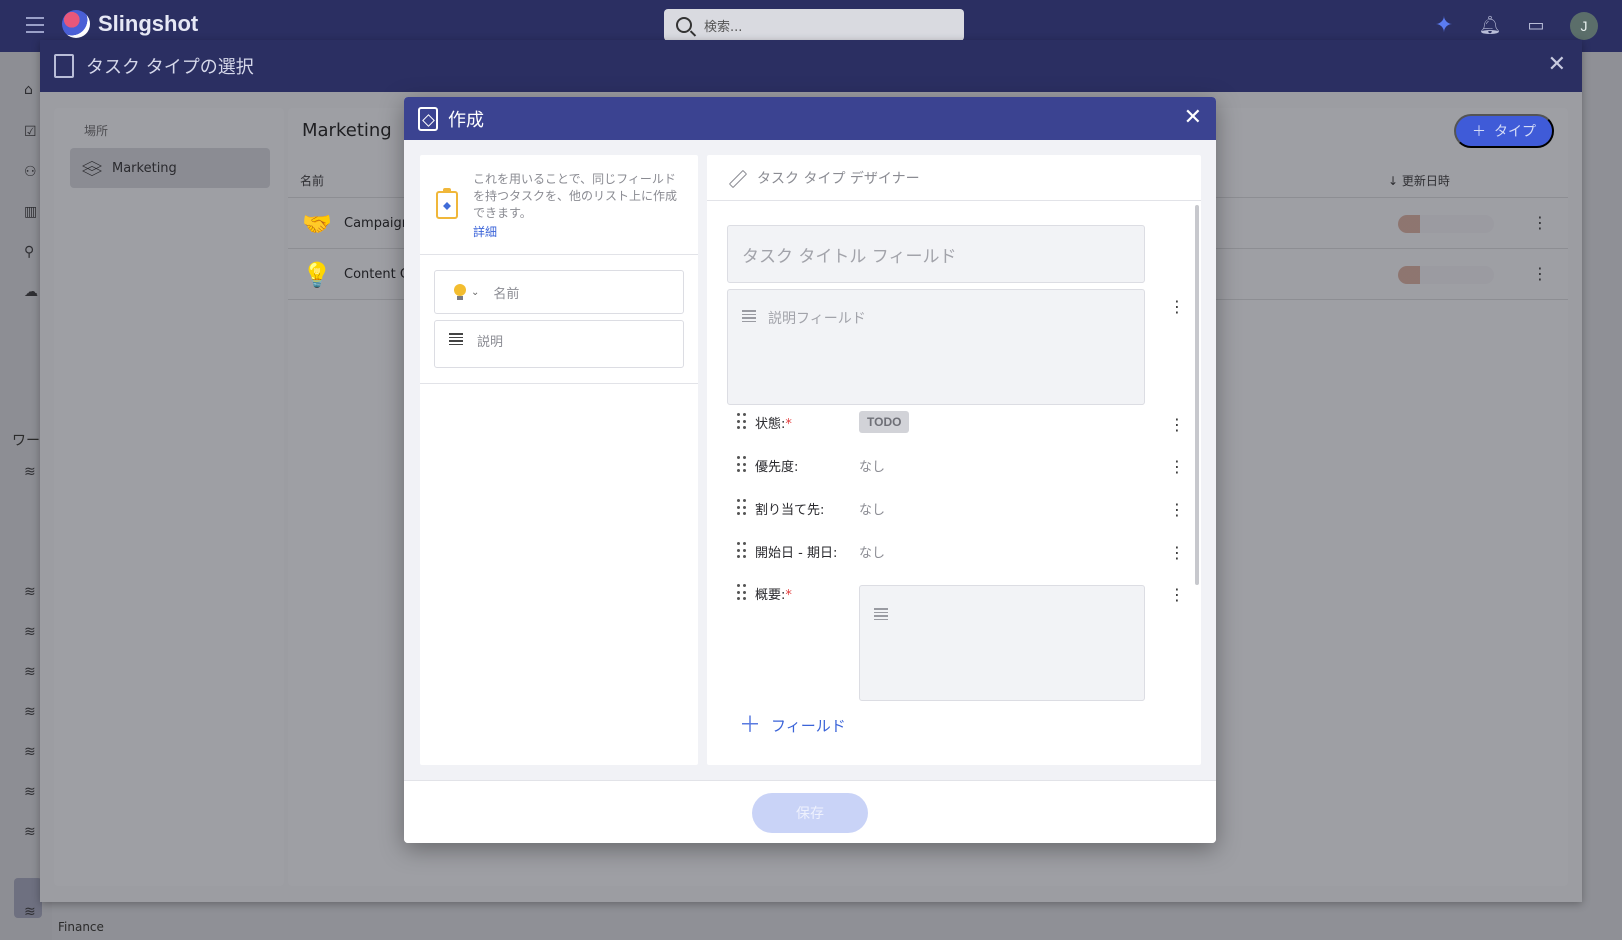 The width and height of the screenshot is (1622, 940). What do you see at coordinates (170, 67) in the screenshot?
I see `dialog-title: タスク タイプの選択` at bounding box center [170, 67].